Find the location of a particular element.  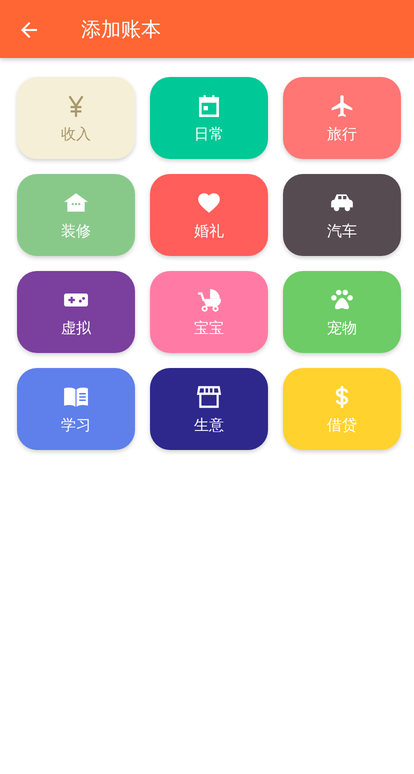

account-book-tile: 生意 is located at coordinates (209, 409).